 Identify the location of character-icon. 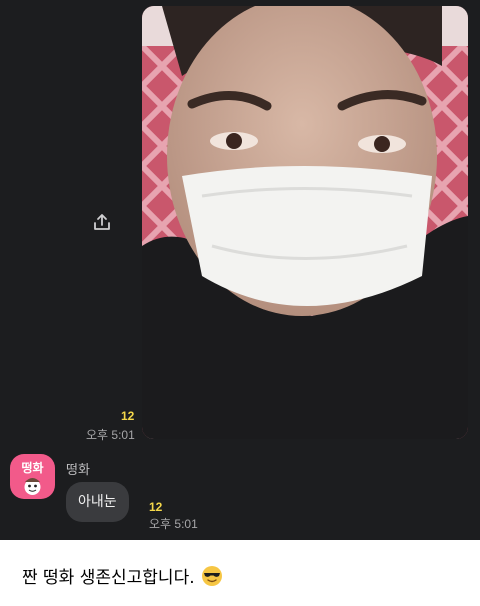
(32, 486).